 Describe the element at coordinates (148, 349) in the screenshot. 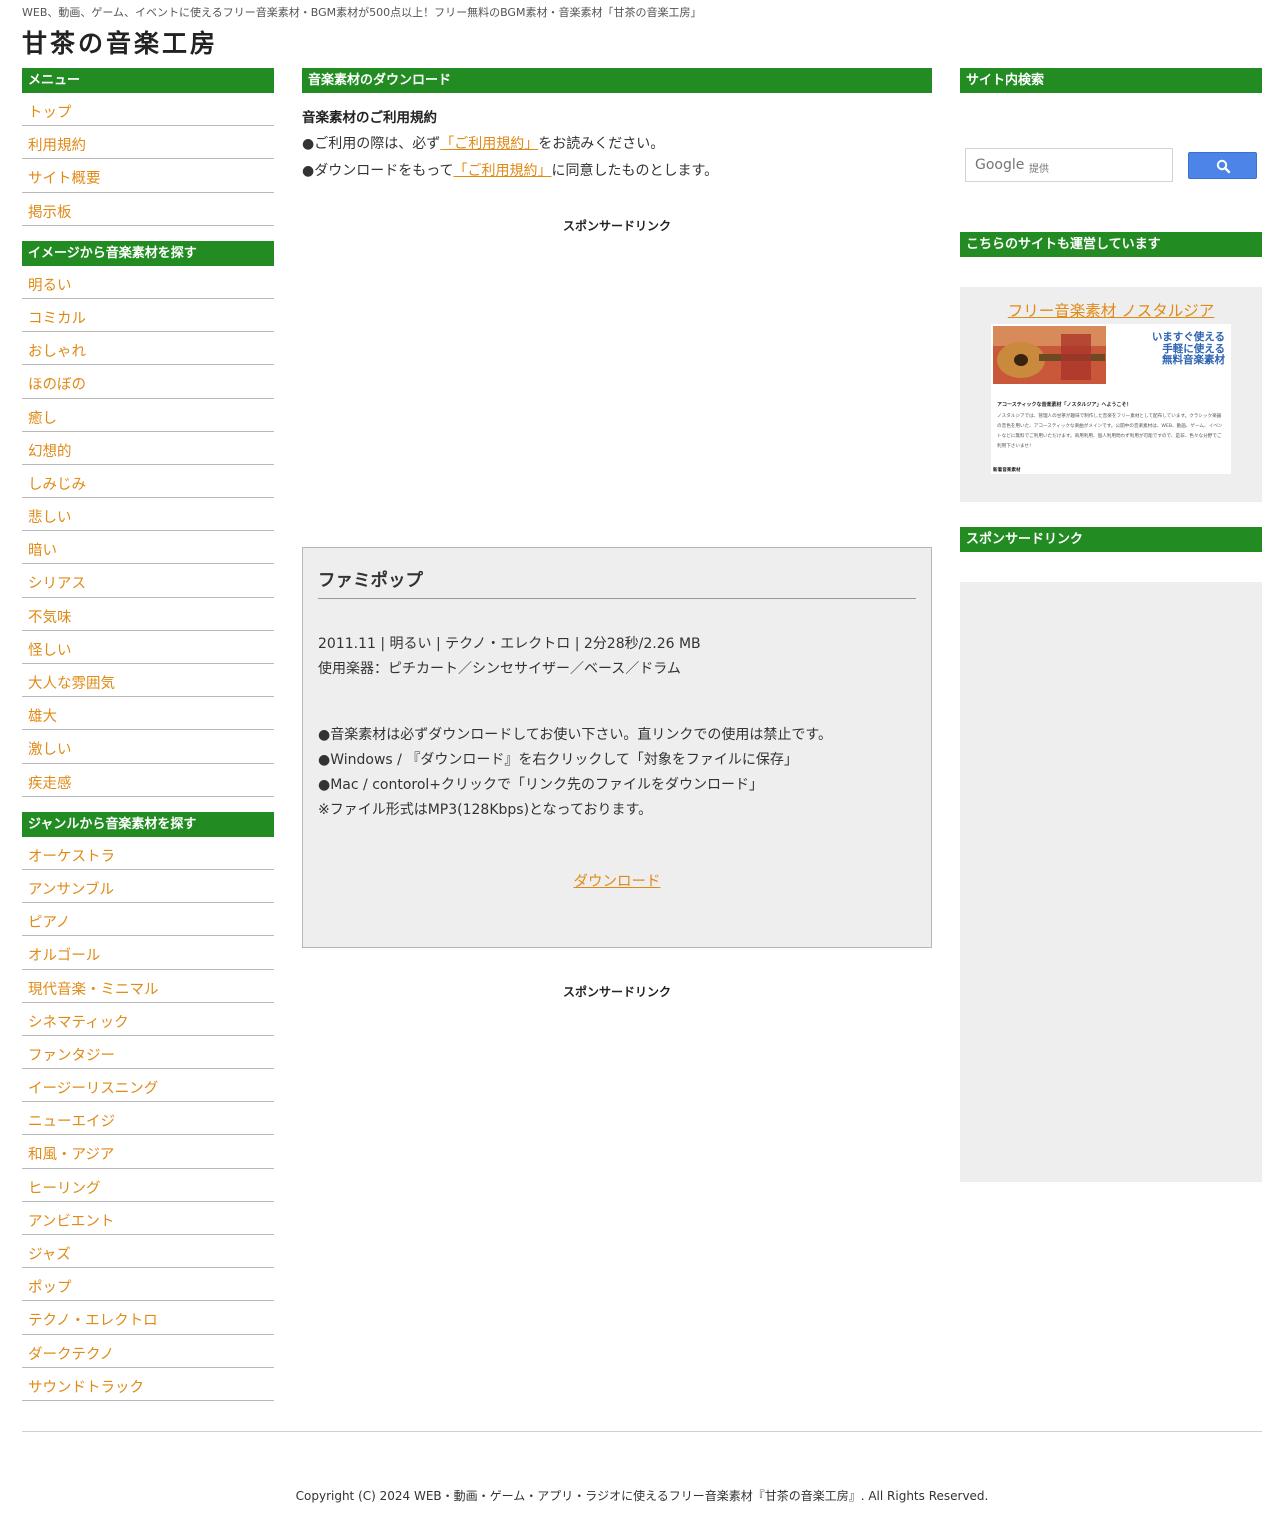

I see `sidebar-item: おしゃれ` at that location.